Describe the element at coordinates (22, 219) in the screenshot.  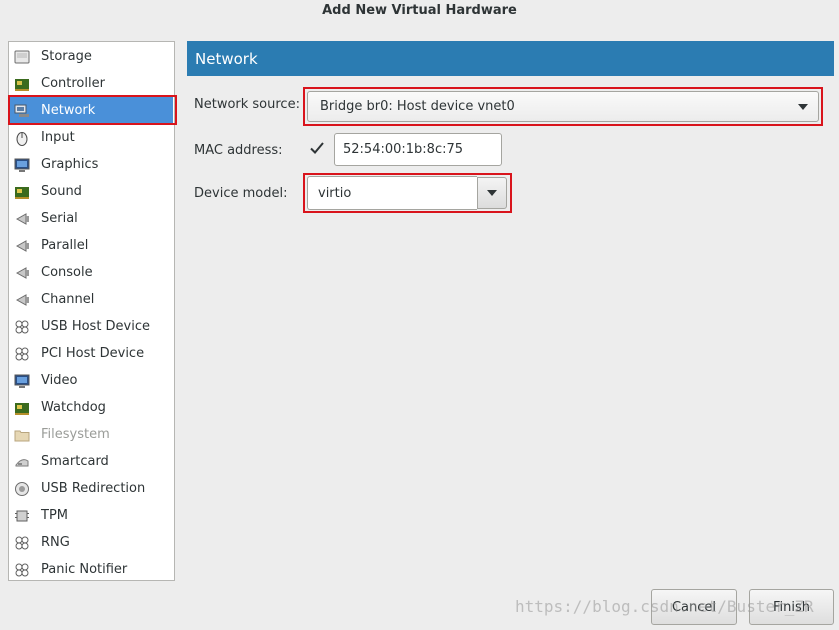
I see `serial-port-icon` at that location.